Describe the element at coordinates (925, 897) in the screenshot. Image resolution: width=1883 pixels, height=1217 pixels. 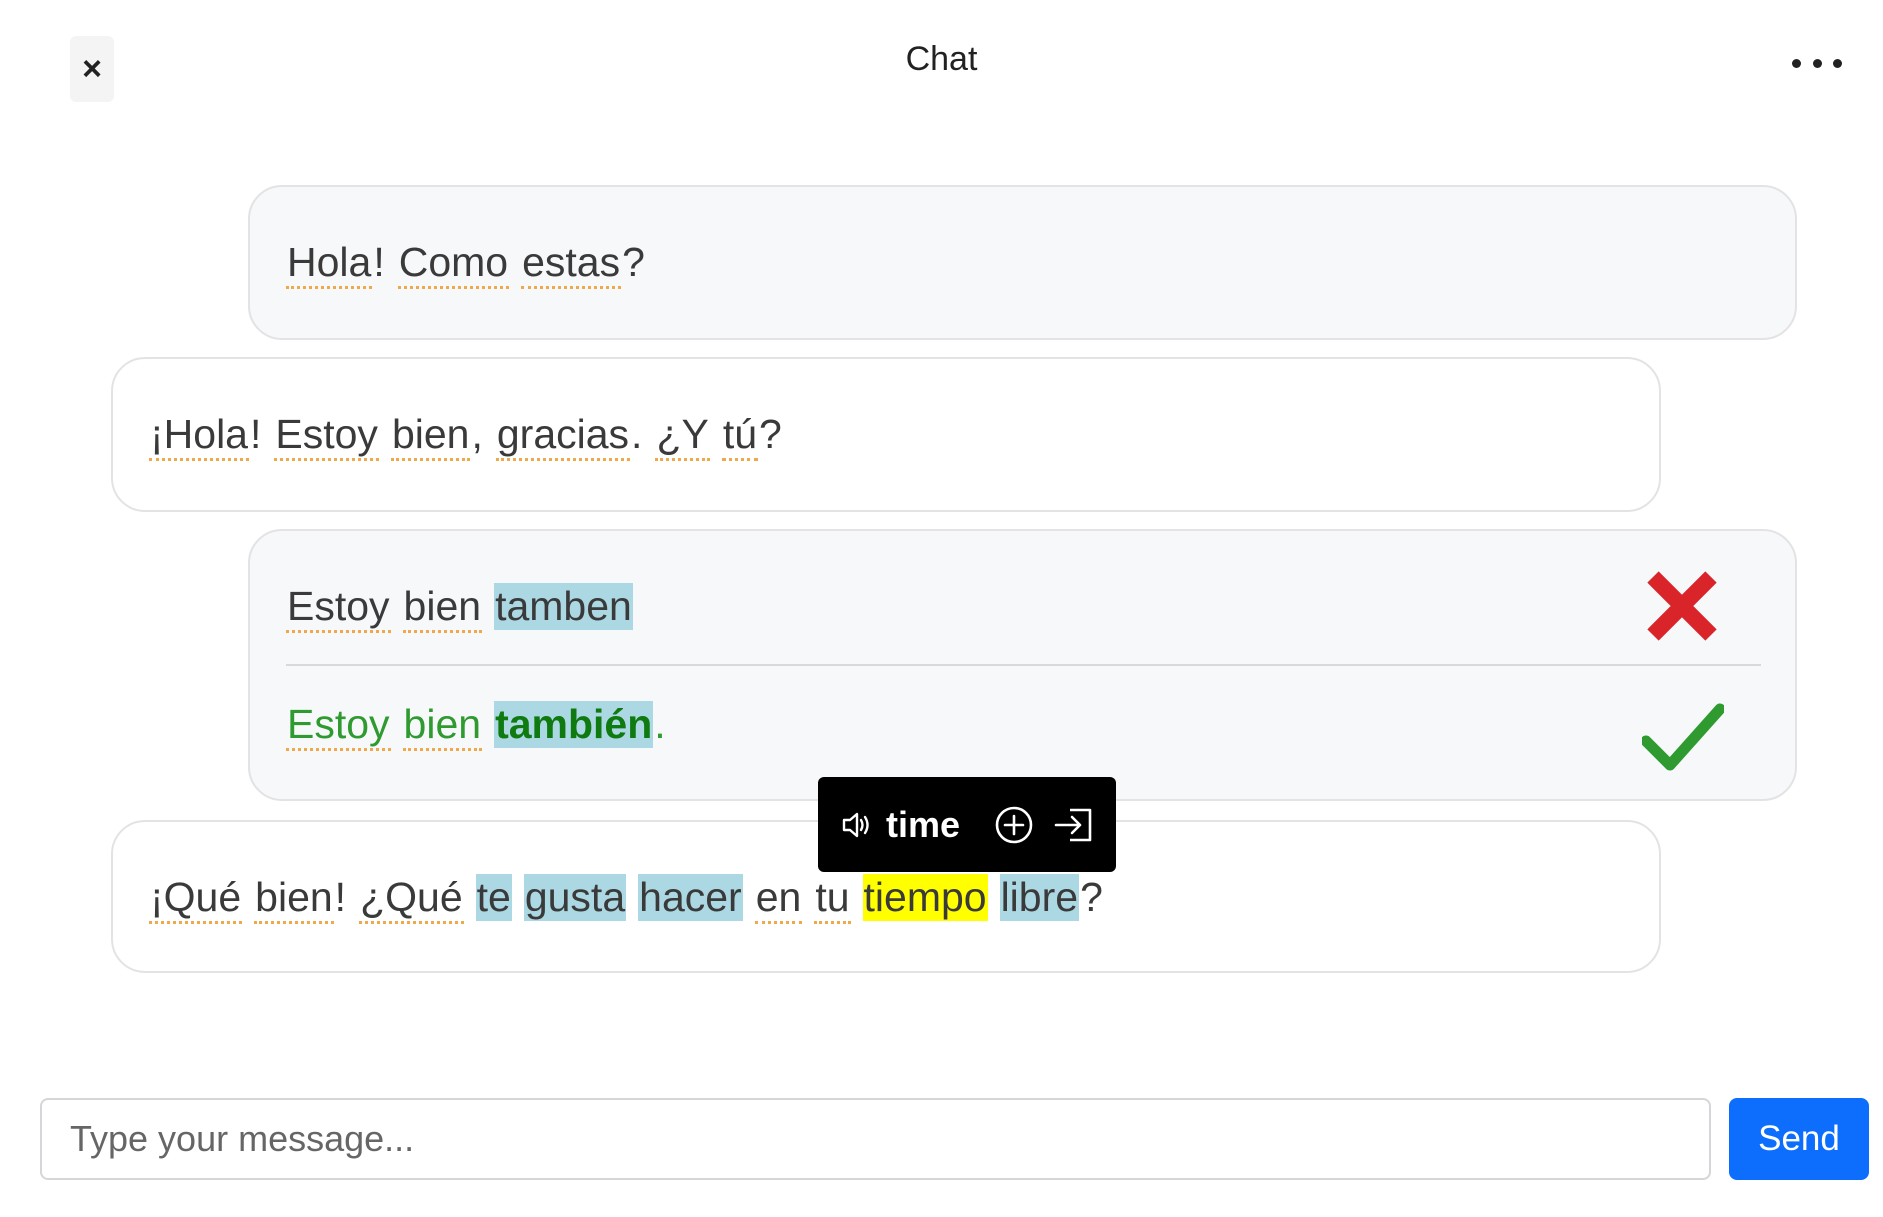
I see `word-token: tiempo` at that location.